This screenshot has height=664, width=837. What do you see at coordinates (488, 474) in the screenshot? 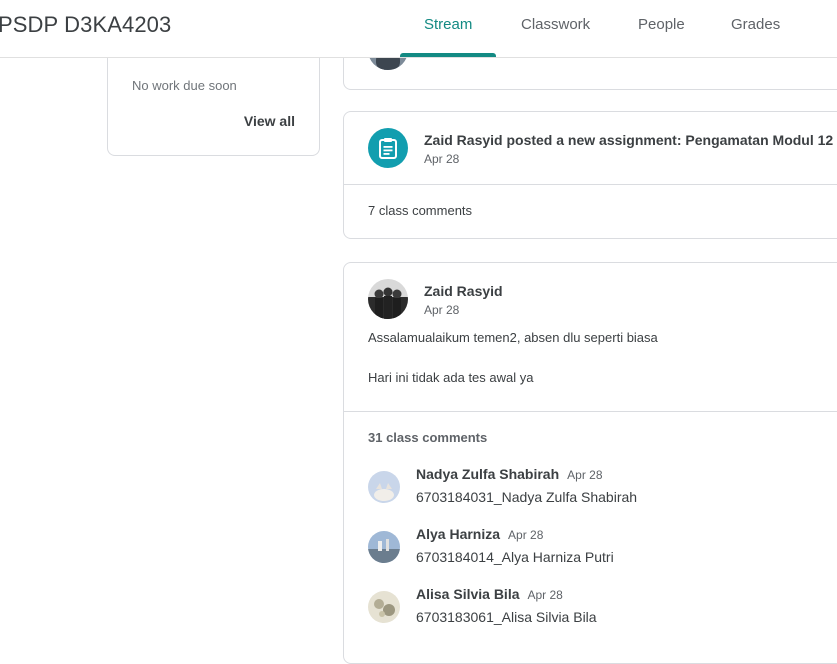
I see `comment-author-name: Nadya Zulfa Shabirah` at bounding box center [488, 474].